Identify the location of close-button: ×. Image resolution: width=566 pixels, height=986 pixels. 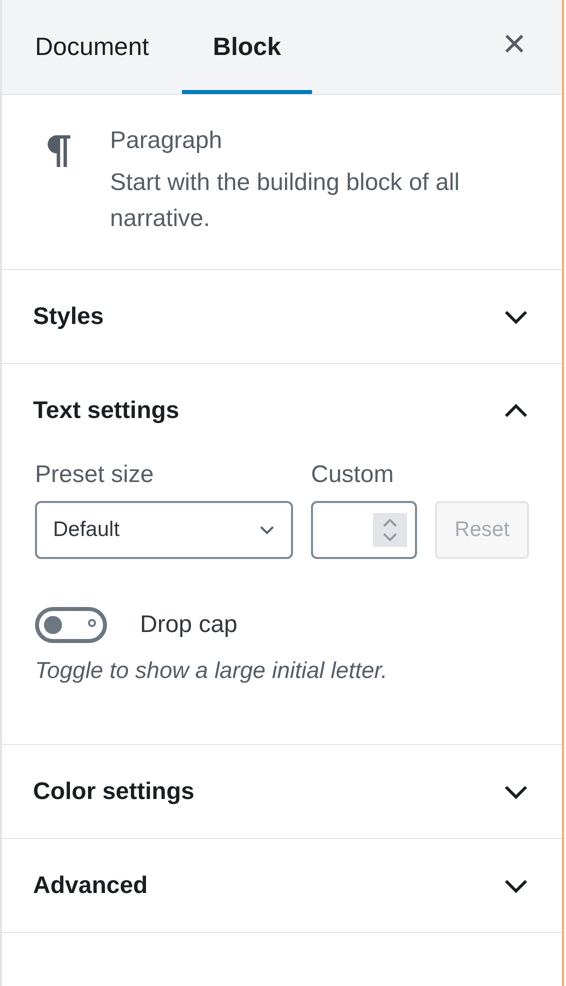
(522, 47).